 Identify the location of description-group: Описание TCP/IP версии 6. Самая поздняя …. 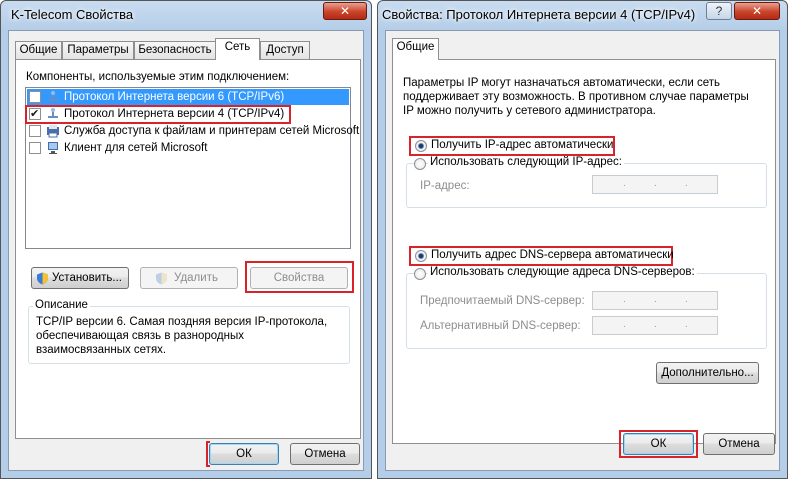
(189, 331).